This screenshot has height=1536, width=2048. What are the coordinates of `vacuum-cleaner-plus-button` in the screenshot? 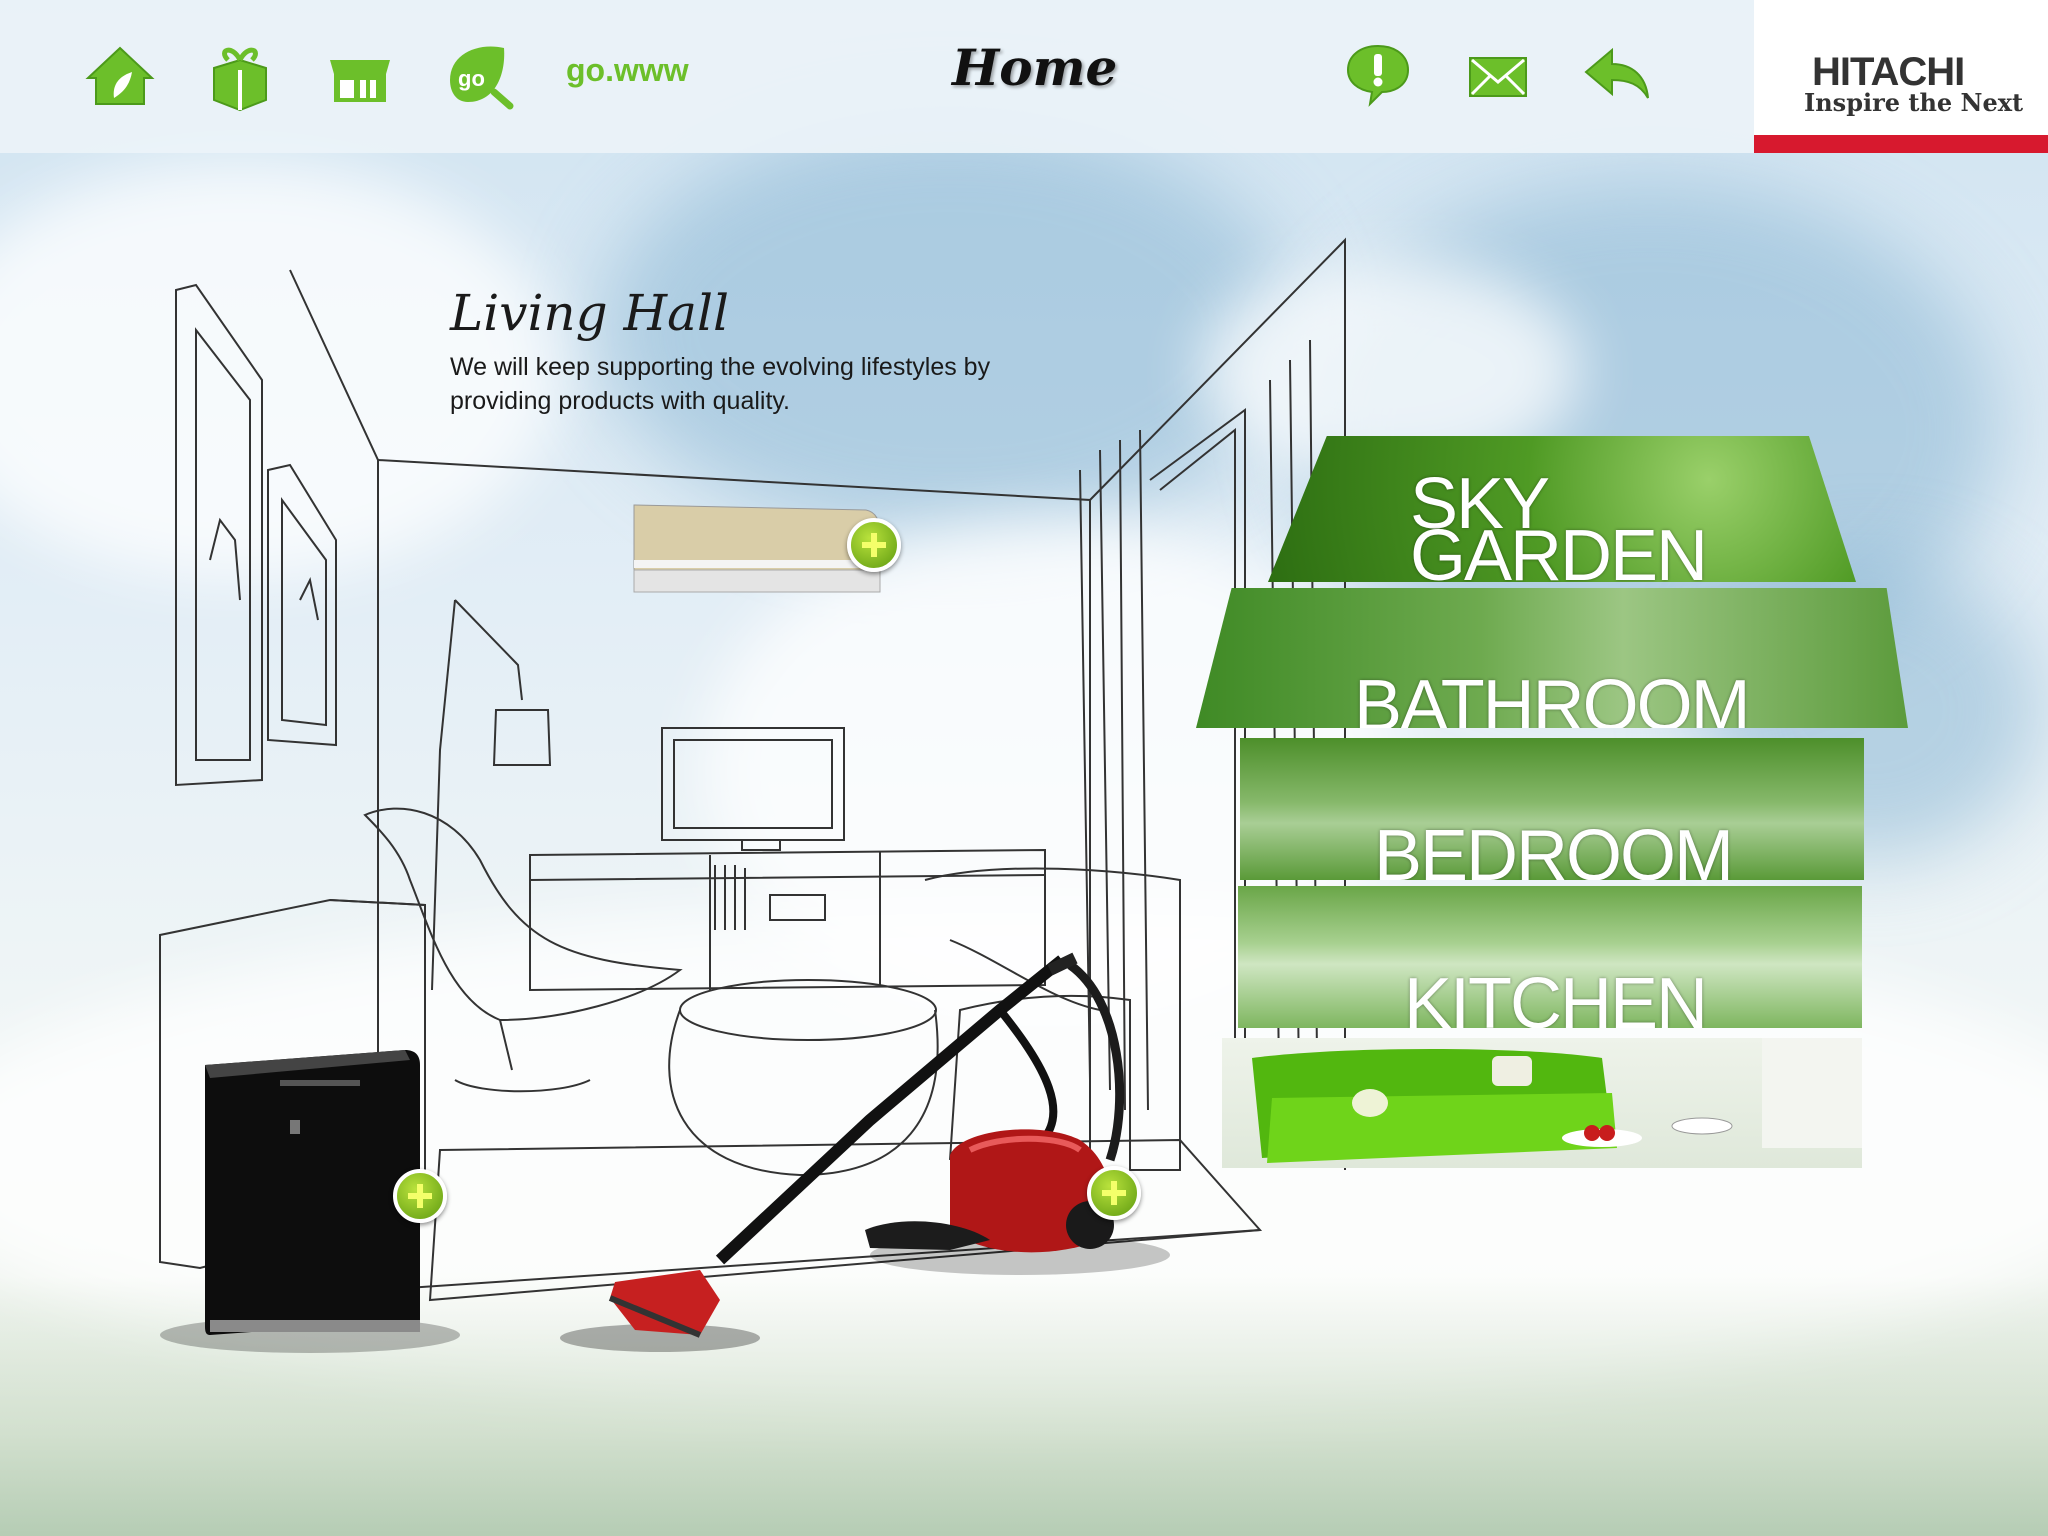 It's located at (1114, 1193).